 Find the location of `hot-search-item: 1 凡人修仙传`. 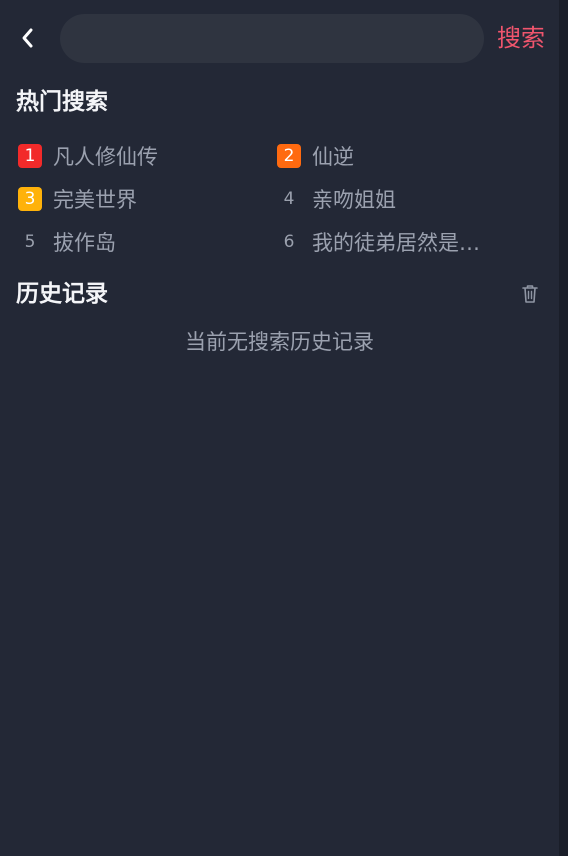

hot-search-item: 1 凡人修仙传 is located at coordinates (88, 156).